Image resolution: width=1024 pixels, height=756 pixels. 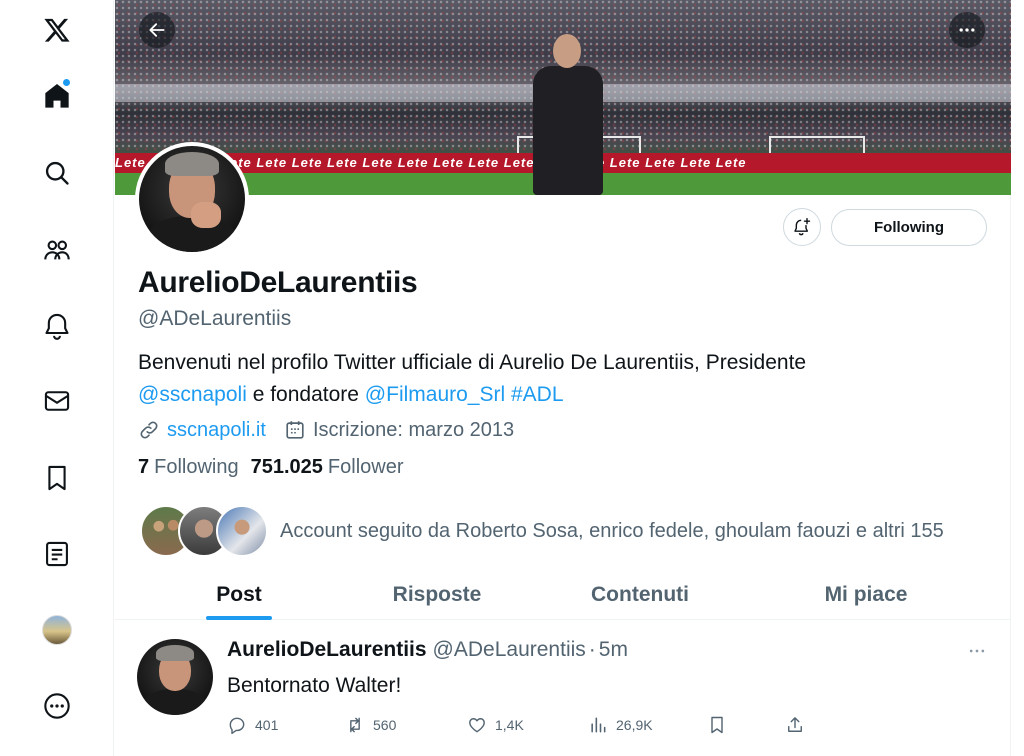 What do you see at coordinates (327, 650) in the screenshot?
I see `tweet-author-name: AurelioDeLaurentiis` at bounding box center [327, 650].